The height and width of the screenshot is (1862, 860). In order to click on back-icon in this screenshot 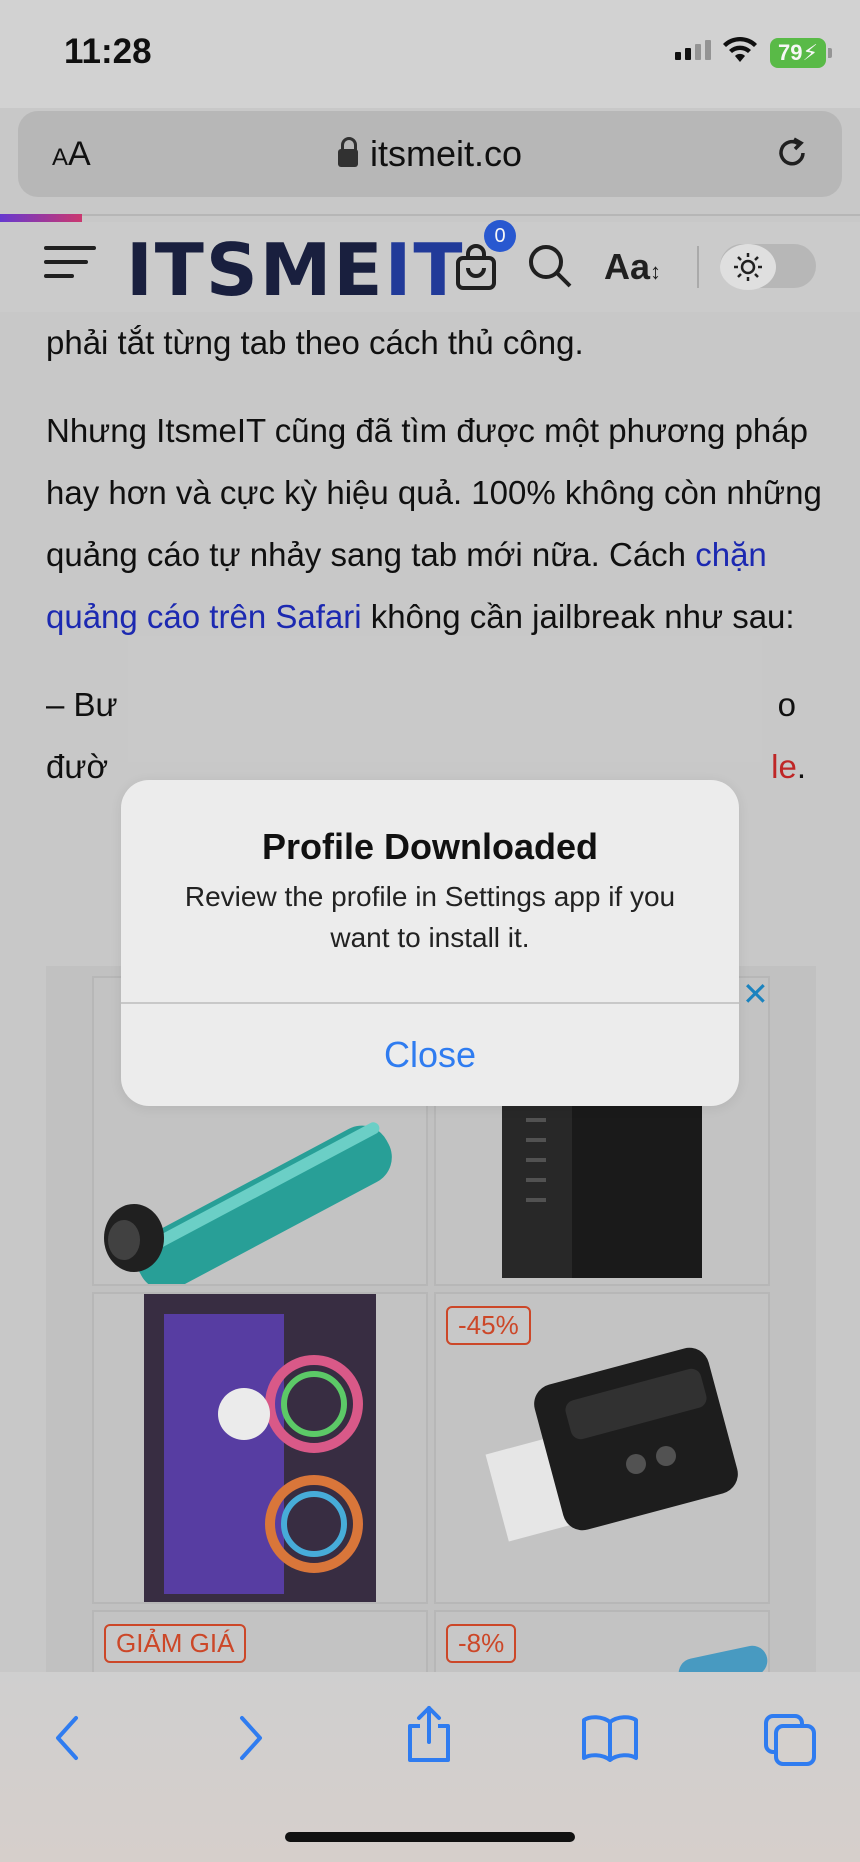, I will do `click(68, 1738)`.